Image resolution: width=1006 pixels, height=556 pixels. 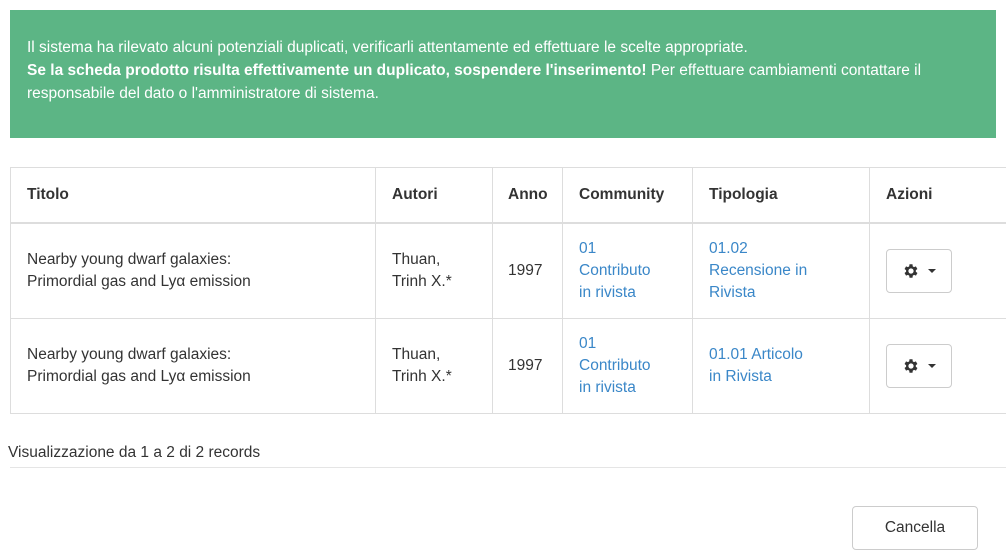 What do you see at coordinates (756, 354) in the screenshot?
I see `tipologia-line: 01.01 Articolo` at bounding box center [756, 354].